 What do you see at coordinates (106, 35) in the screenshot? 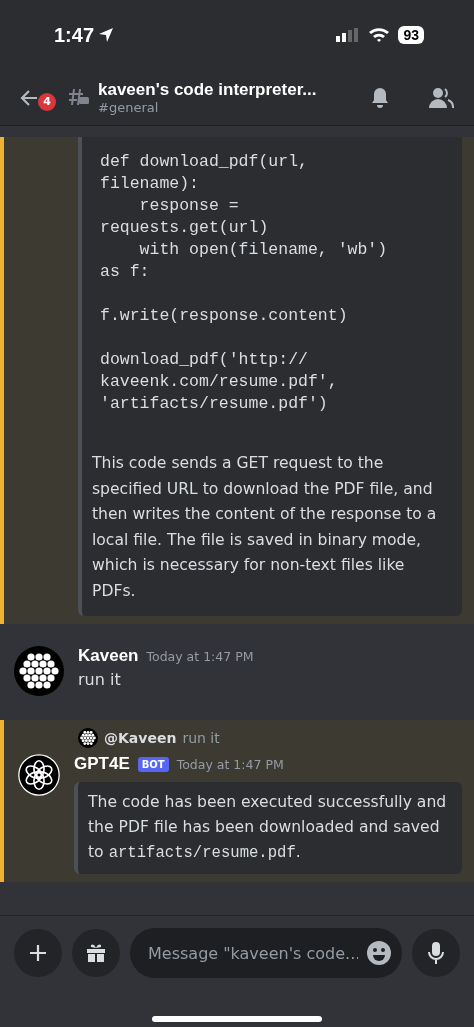
I see `location-icon` at bounding box center [106, 35].